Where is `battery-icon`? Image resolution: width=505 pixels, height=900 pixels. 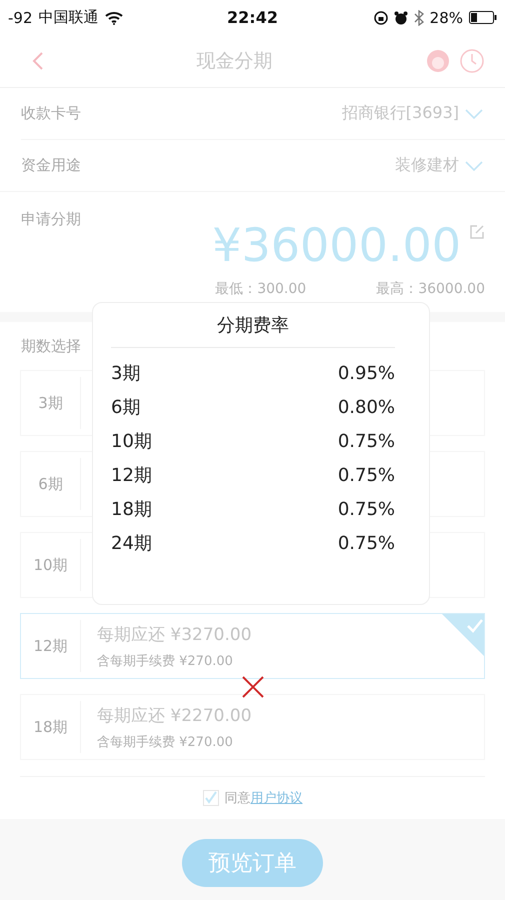
battery-icon is located at coordinates (483, 17).